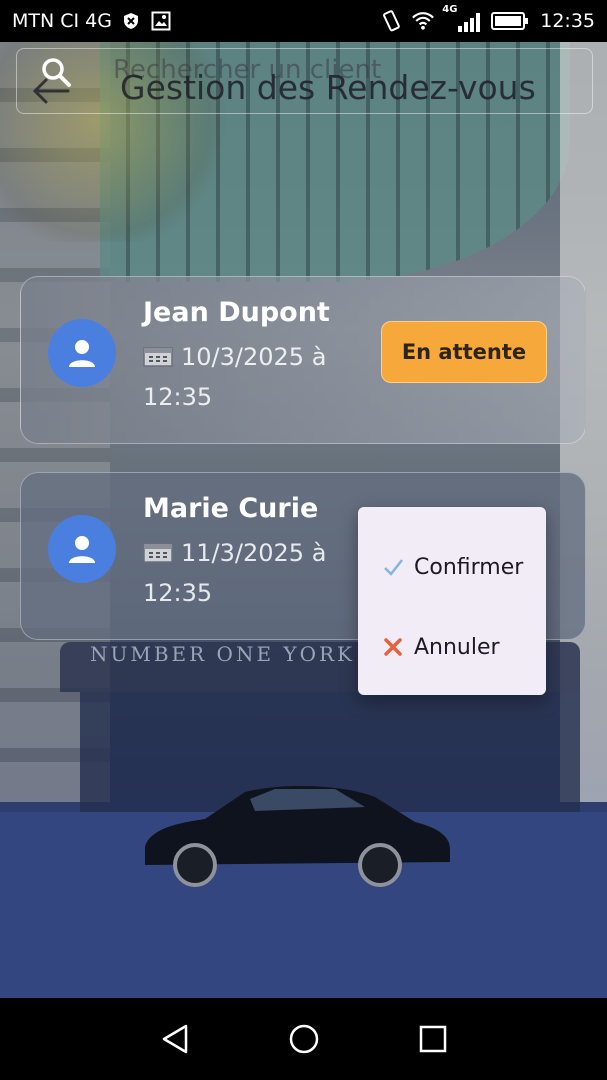 The height and width of the screenshot is (1080, 607). Describe the element at coordinates (254, 357) in the screenshot. I see `appointment-date: 10/3/2025 à` at that location.